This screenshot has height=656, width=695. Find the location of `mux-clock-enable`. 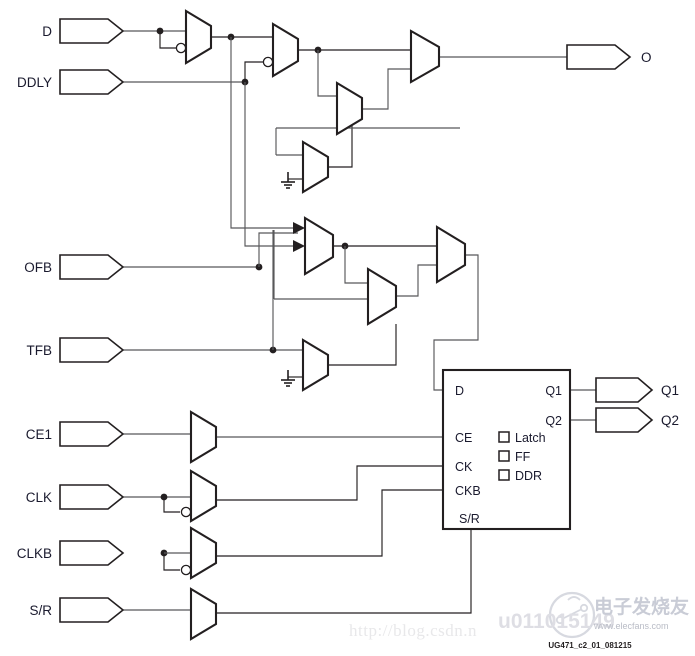

mux-clock-enable is located at coordinates (203, 437).